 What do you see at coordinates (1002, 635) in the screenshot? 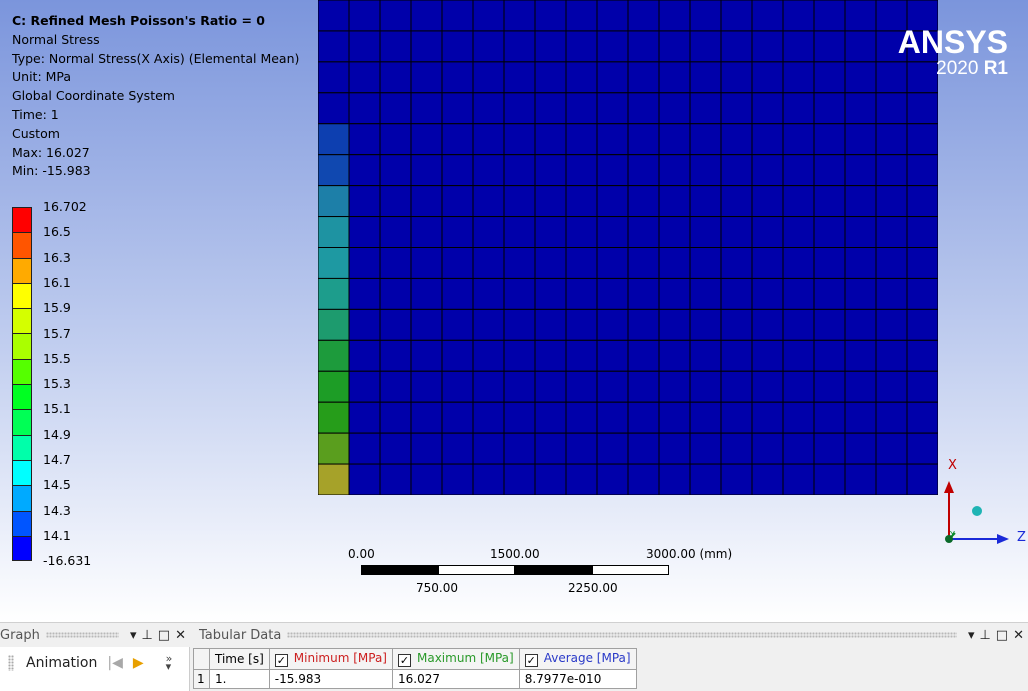
I see `maximize-icon: □` at bounding box center [1002, 635].